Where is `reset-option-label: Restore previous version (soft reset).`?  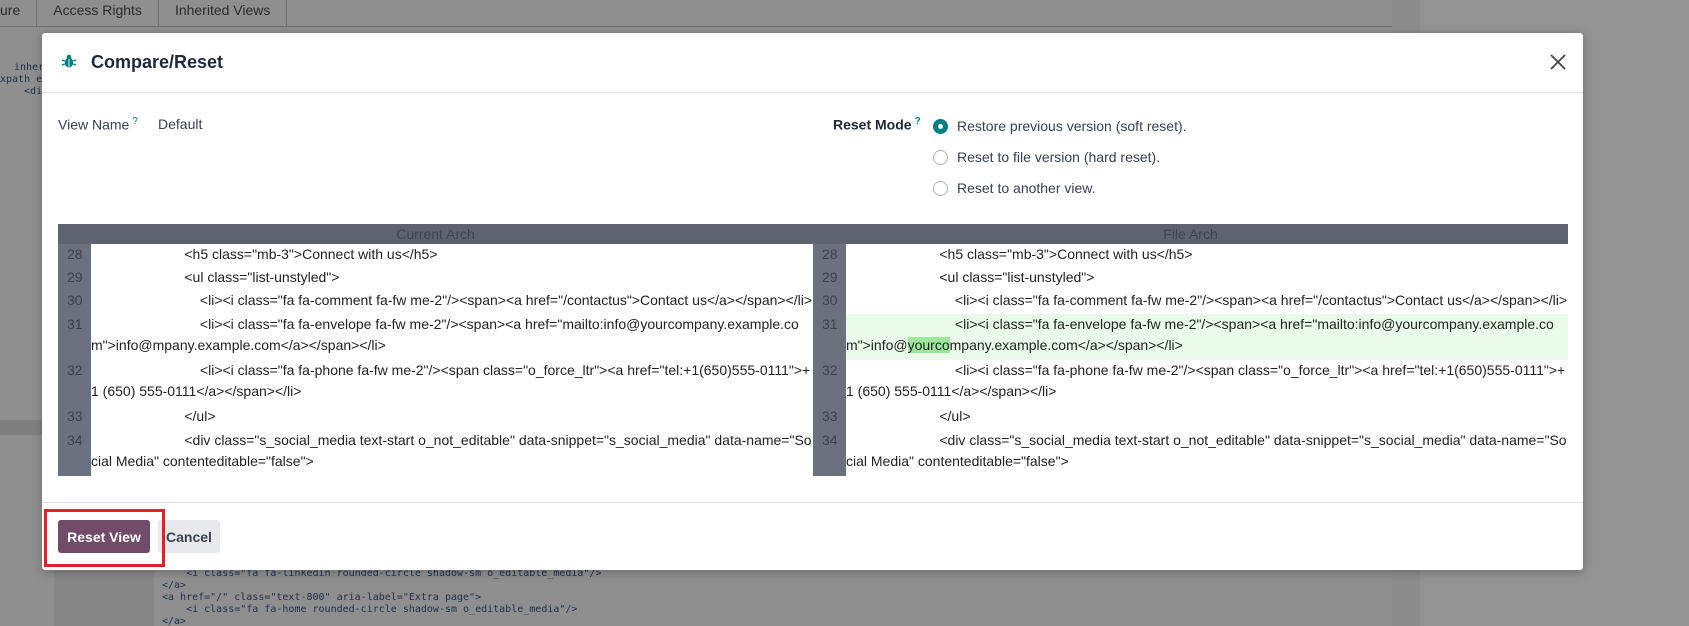 reset-option-label: Restore previous version (soft reset). is located at coordinates (1072, 126).